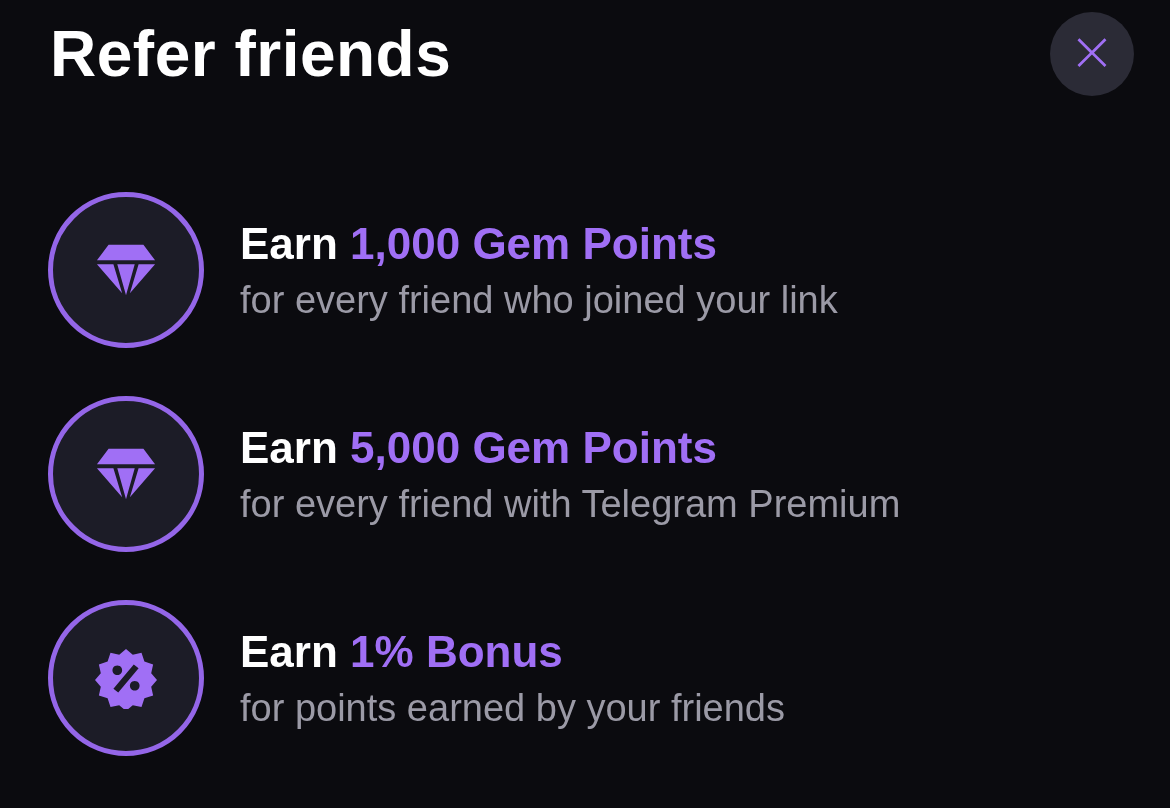 The height and width of the screenshot is (808, 1170). Describe the element at coordinates (1092, 54) in the screenshot. I see `close-button: ×` at that location.